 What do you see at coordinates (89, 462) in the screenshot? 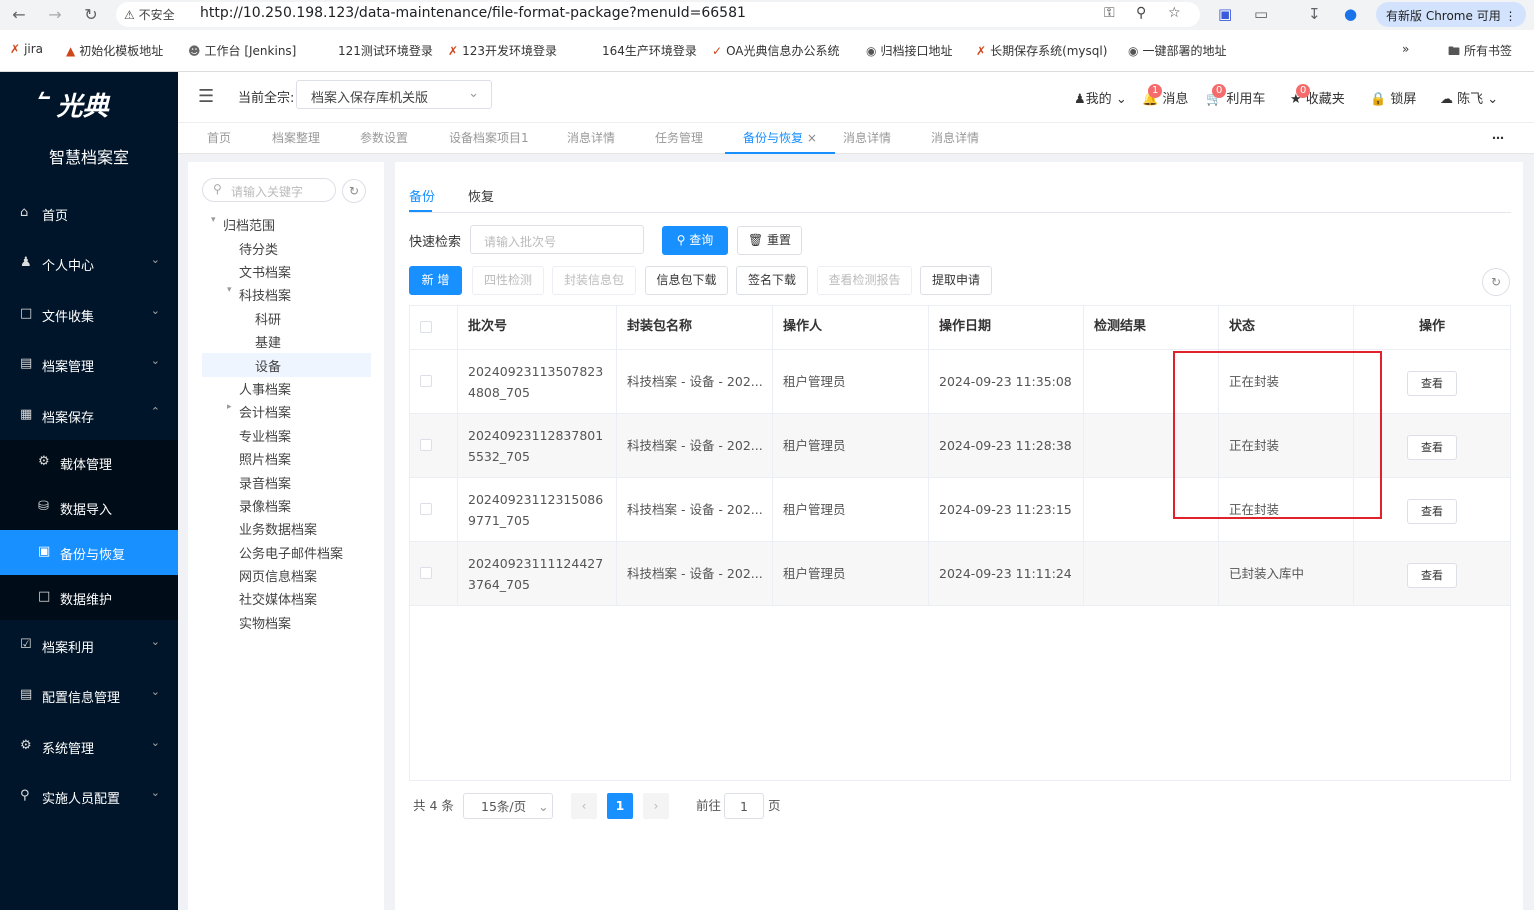
I see `sidebar-item-carrier: ⚙ 载体管理` at bounding box center [89, 462].